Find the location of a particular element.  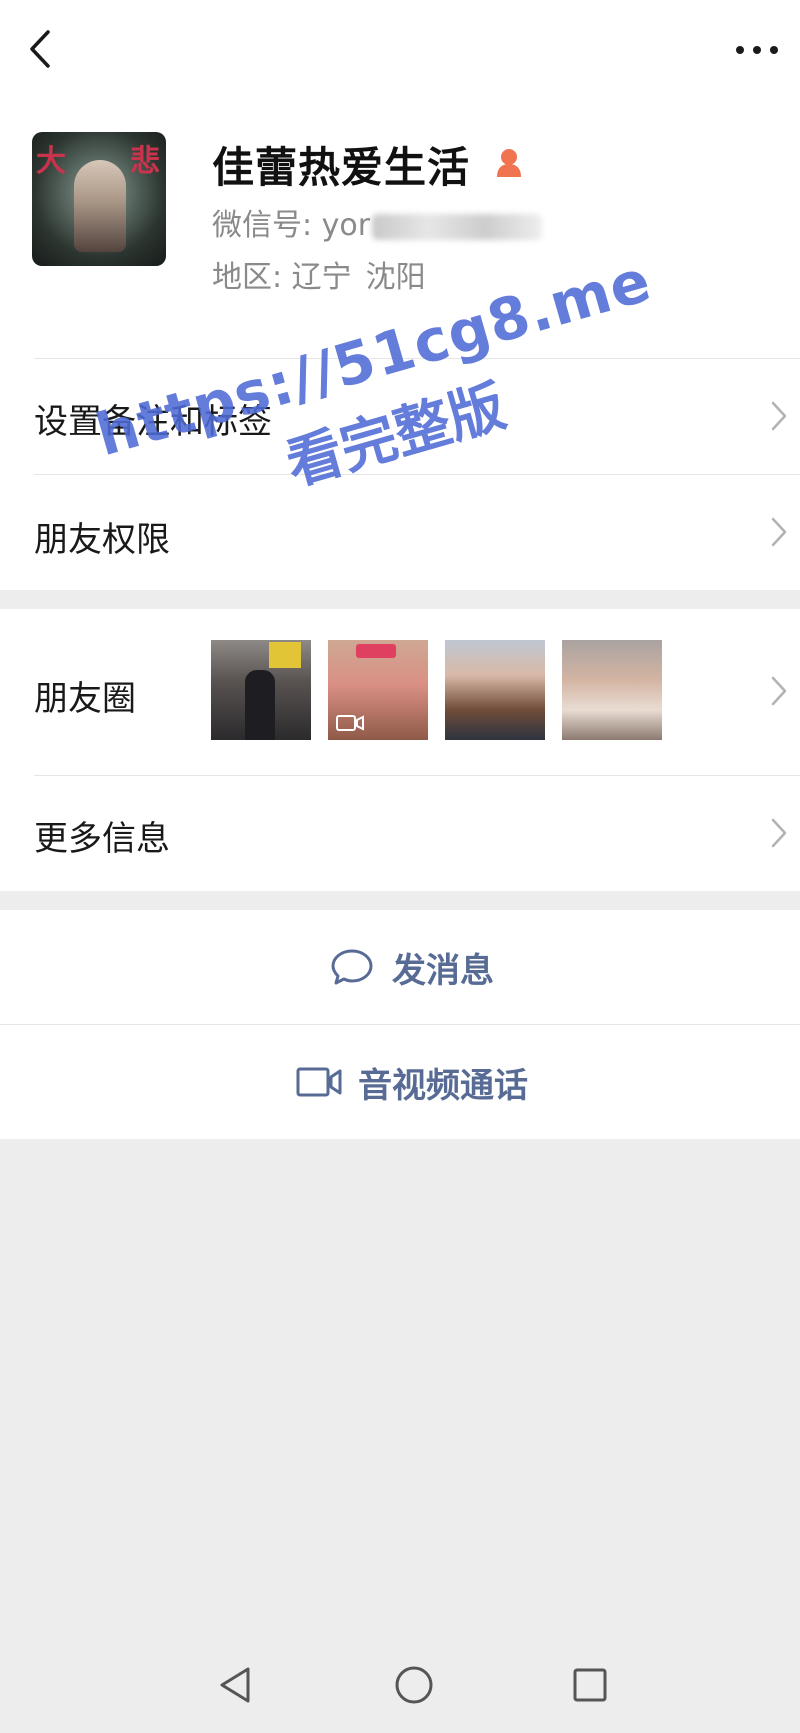

moments-video-thumbnail is located at coordinates (378, 690).